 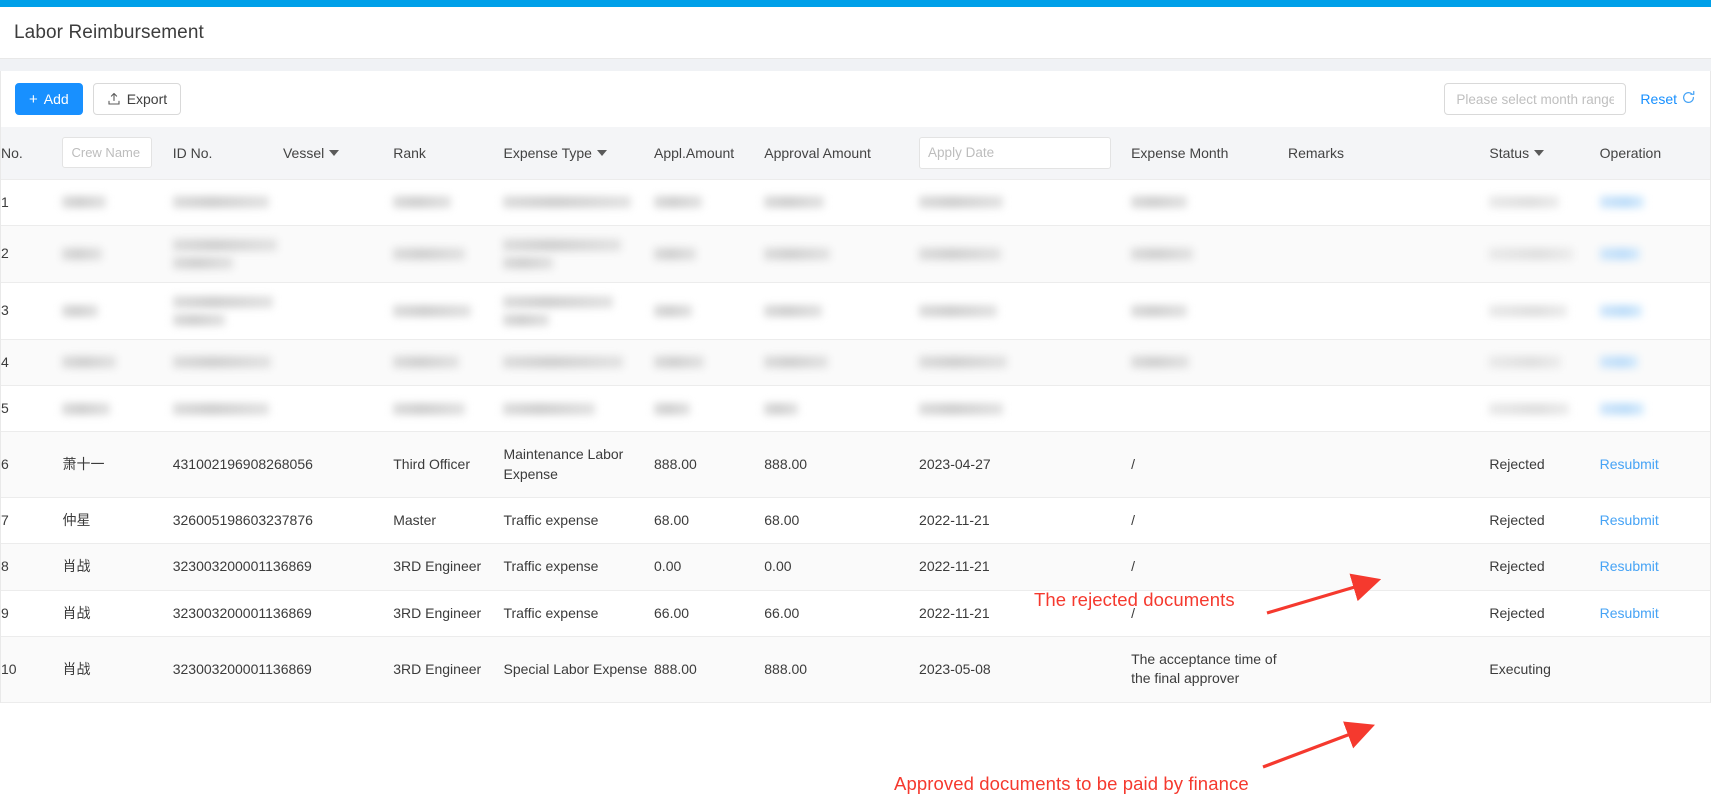 I want to click on column-header-approval-amount: Approval Amount, so click(x=842, y=153).